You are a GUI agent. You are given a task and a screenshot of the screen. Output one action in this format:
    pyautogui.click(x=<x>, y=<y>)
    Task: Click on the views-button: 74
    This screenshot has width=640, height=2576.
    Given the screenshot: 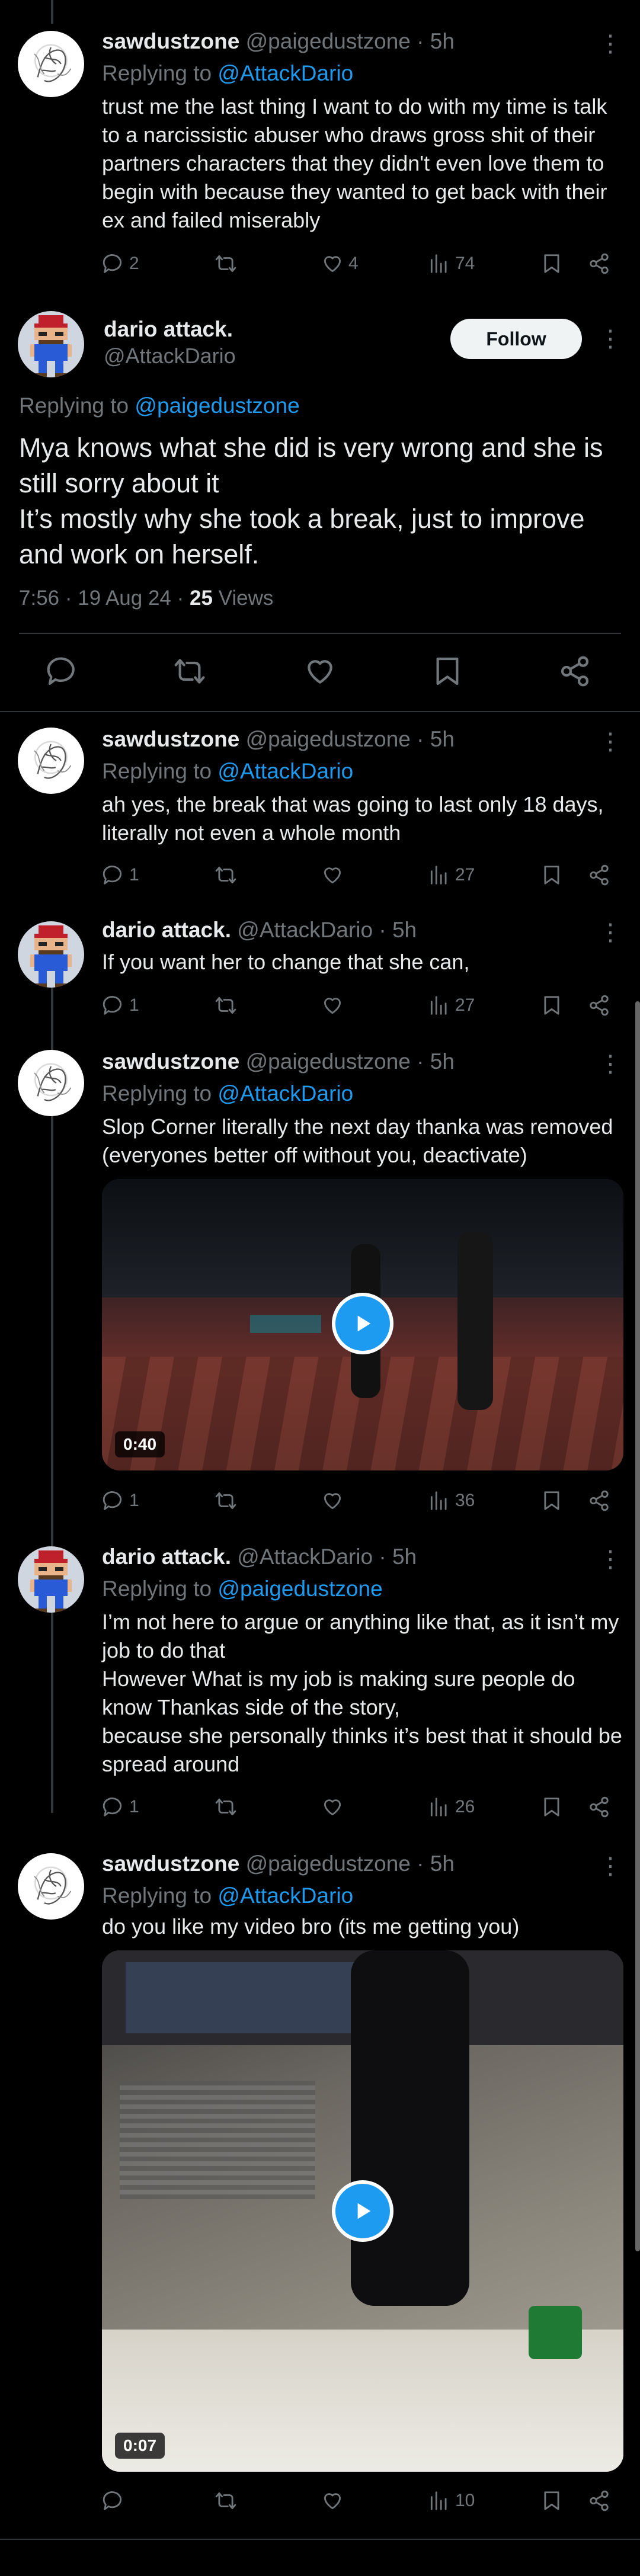 What is the action you would take?
    pyautogui.click(x=451, y=263)
    